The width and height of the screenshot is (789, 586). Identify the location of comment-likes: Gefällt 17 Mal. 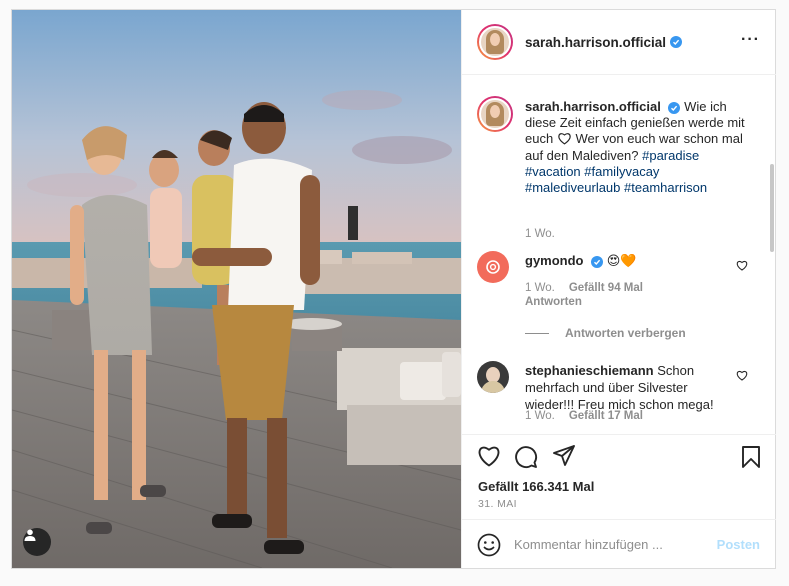
(606, 416).